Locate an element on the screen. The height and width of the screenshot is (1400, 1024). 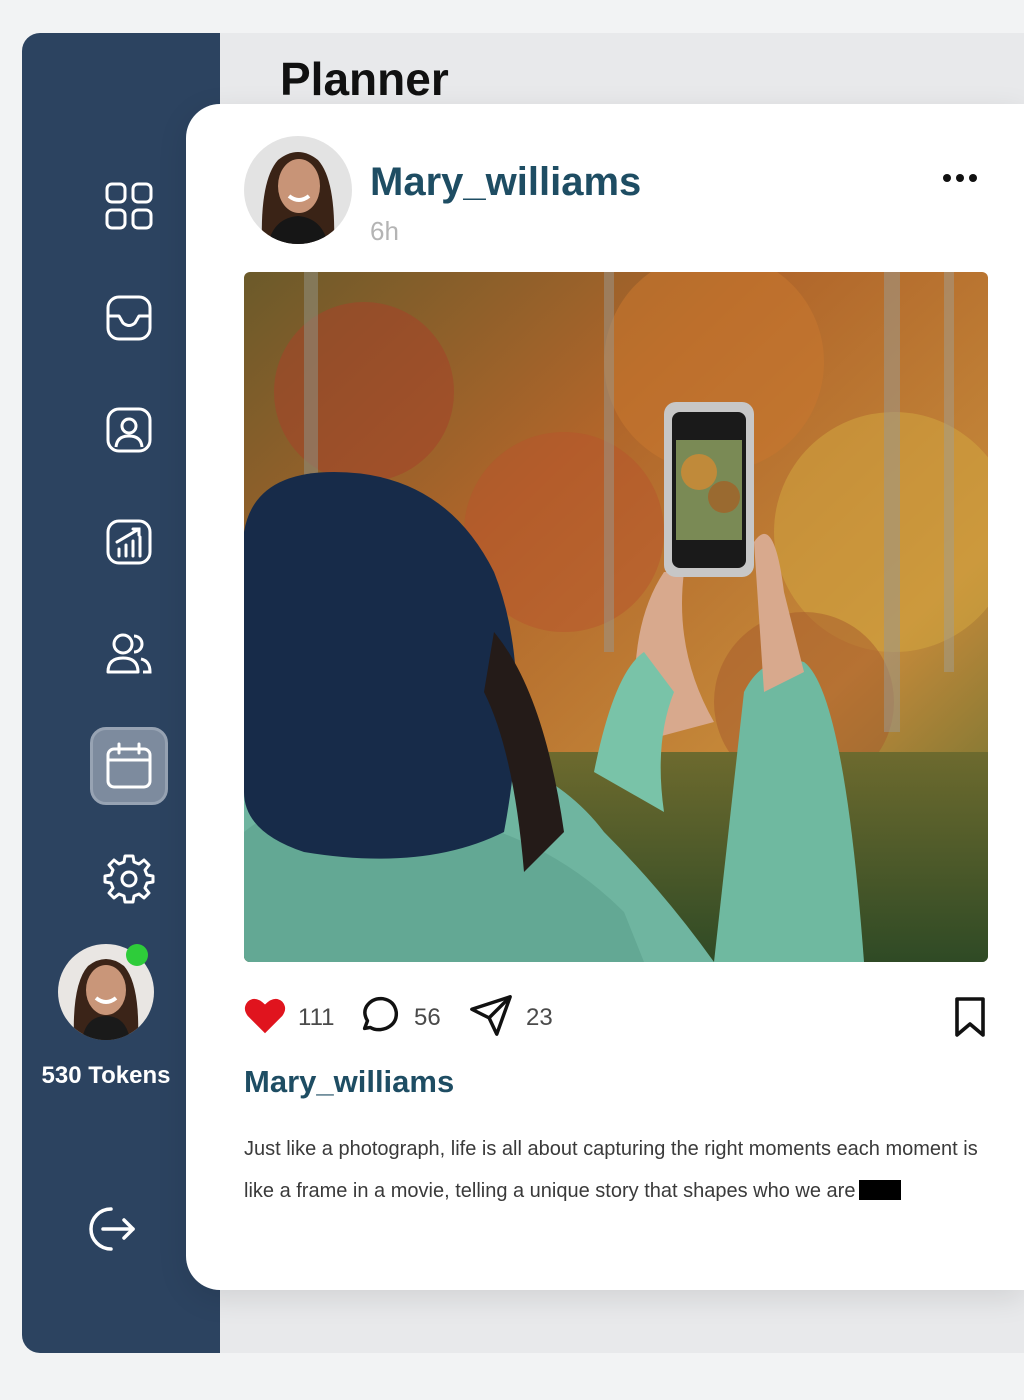
sidebar-item-planner is located at coordinates (129, 766).